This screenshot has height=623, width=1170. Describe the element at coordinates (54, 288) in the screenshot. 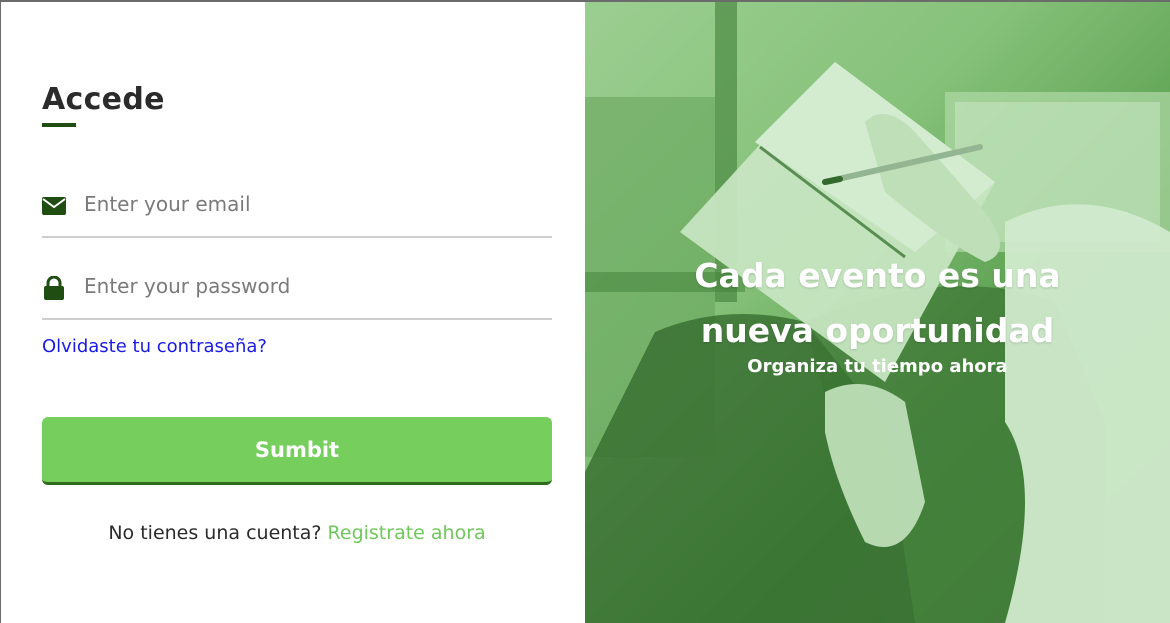

I see `lock-icon` at that location.